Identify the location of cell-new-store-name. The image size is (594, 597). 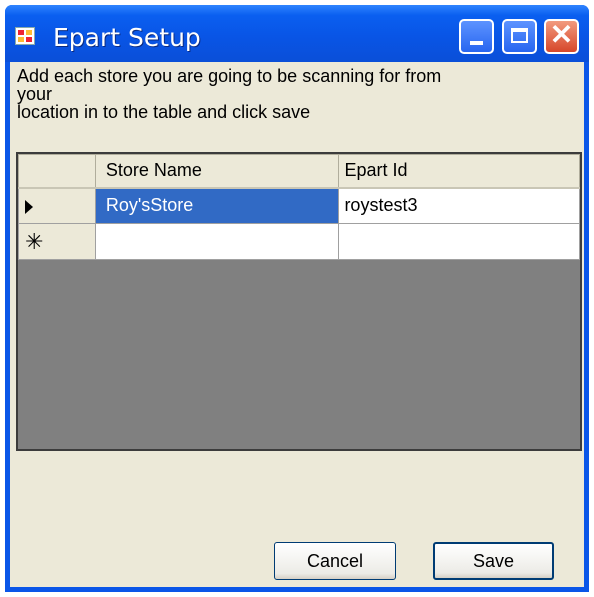
(217, 241).